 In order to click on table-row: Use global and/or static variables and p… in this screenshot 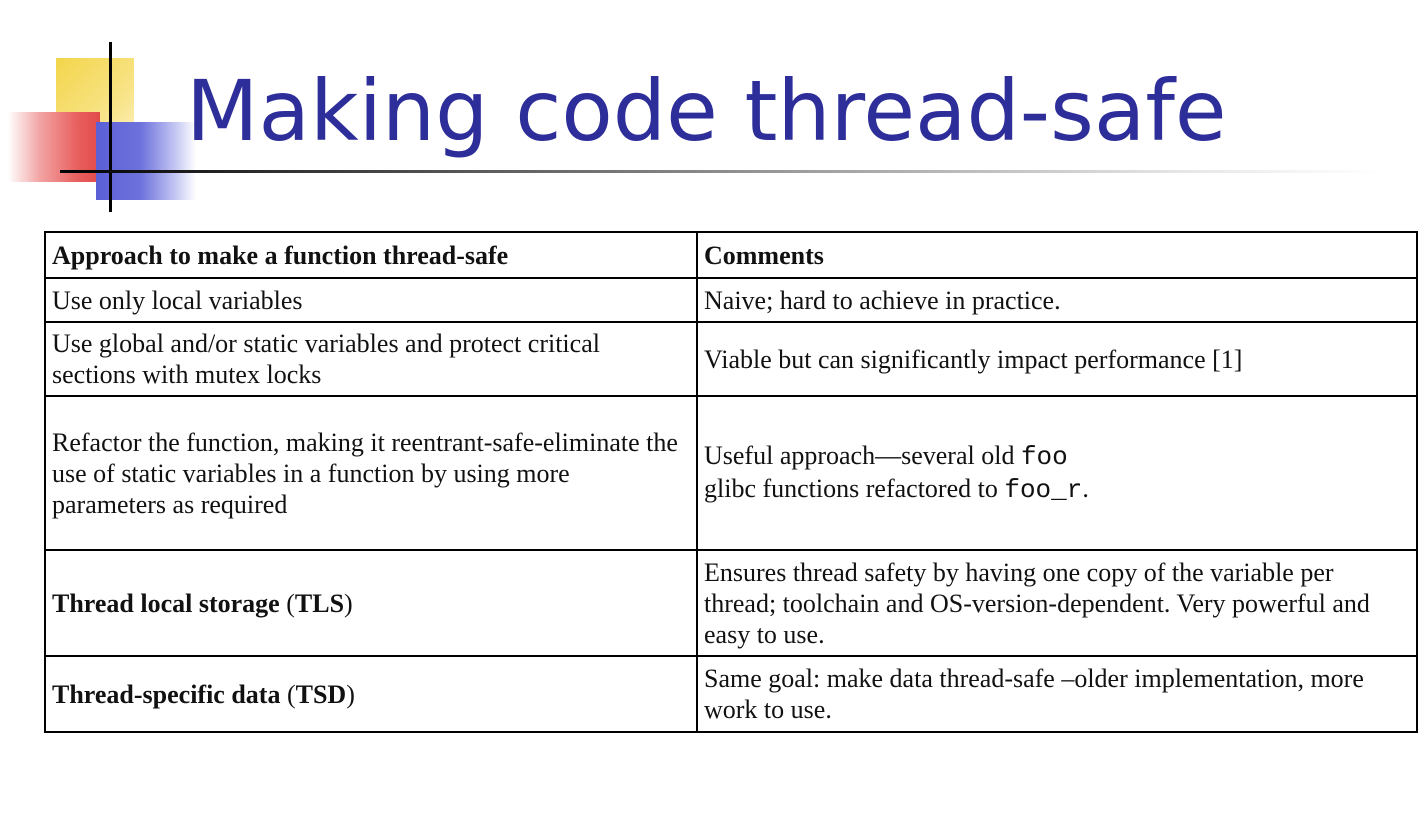, I will do `click(731, 359)`.